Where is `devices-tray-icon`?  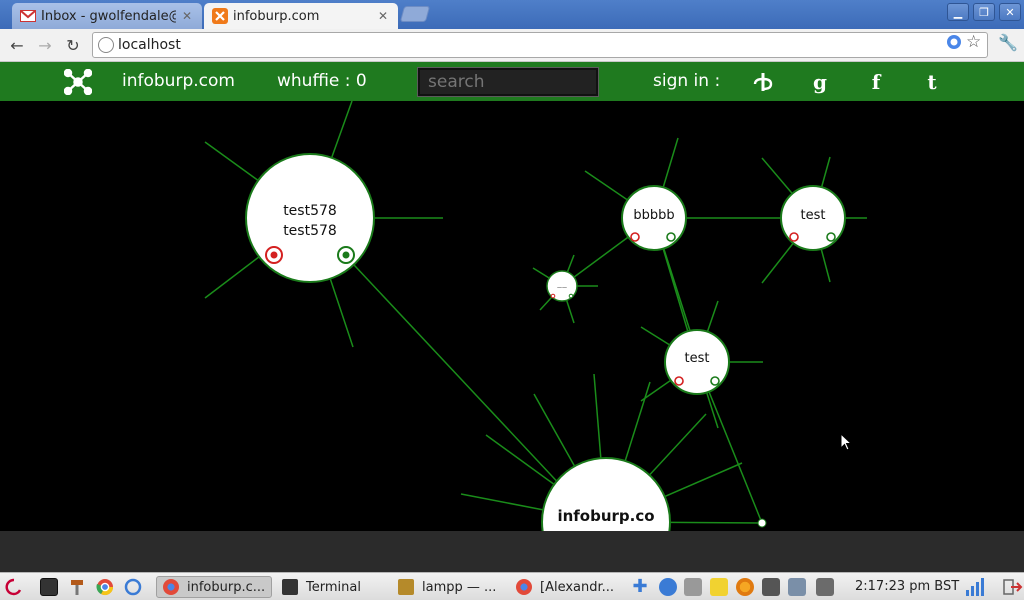 devices-tray-icon is located at coordinates (797, 587).